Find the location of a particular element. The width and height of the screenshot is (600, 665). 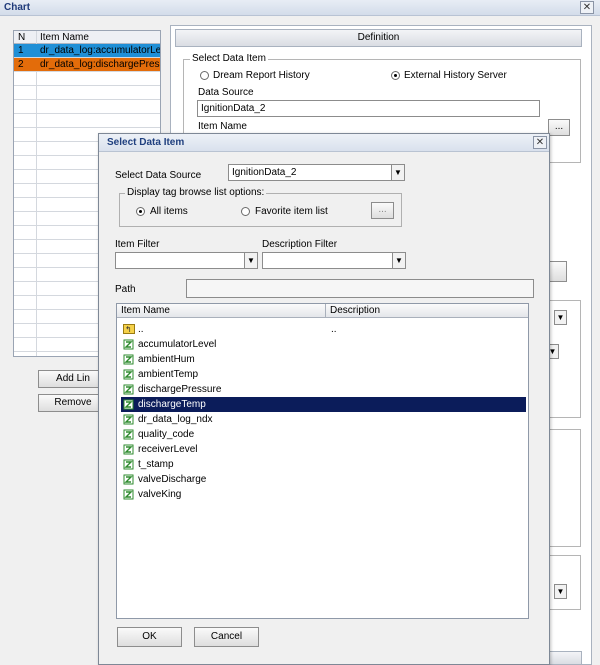

list-item-name: receiverLevel is located at coordinates (168, 449).